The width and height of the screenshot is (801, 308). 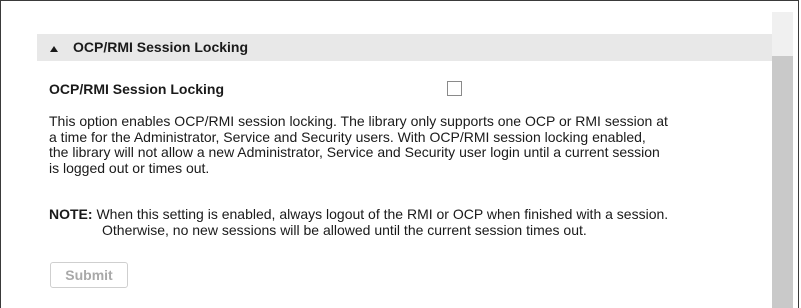 I want to click on panel-title: OCP/RMI Session Locking, so click(x=160, y=47).